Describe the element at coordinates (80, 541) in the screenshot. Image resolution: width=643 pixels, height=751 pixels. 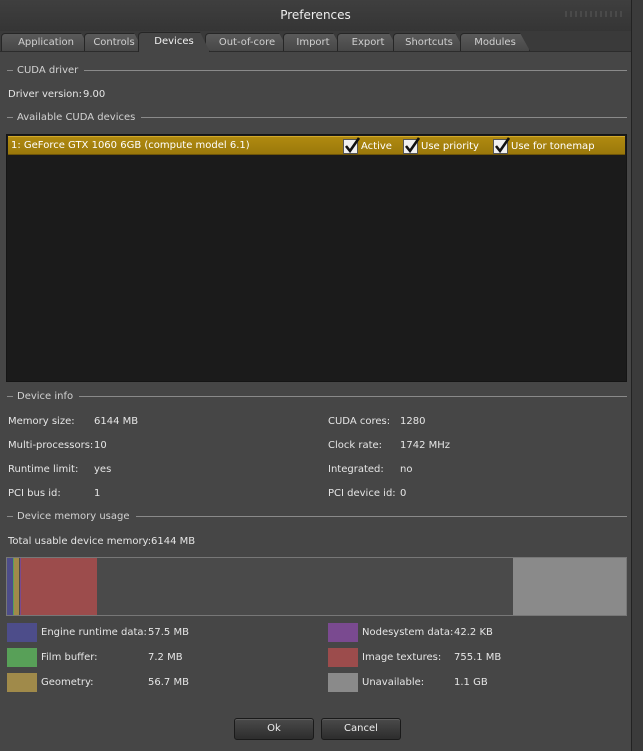
I see `total-memory-label: Total usable device memory:` at that location.